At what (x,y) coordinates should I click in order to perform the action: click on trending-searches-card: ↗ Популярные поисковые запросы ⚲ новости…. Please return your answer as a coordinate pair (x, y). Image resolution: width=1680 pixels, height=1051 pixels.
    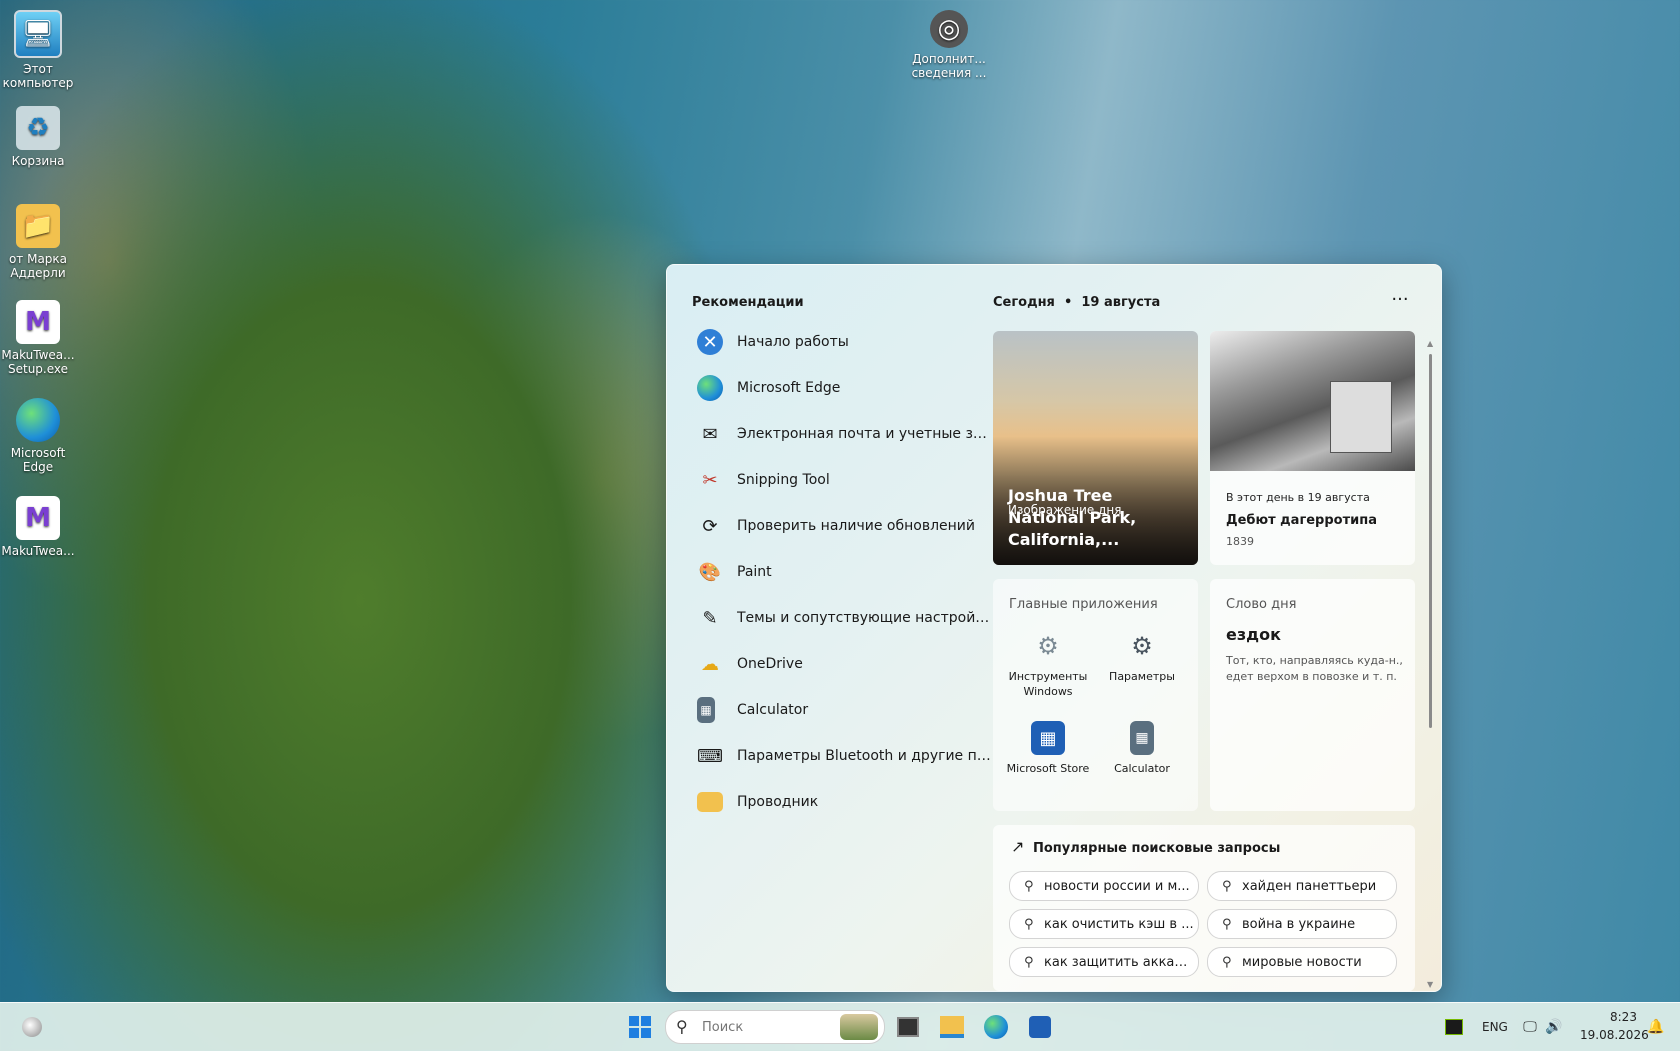
    Looking at the image, I should click on (1204, 908).